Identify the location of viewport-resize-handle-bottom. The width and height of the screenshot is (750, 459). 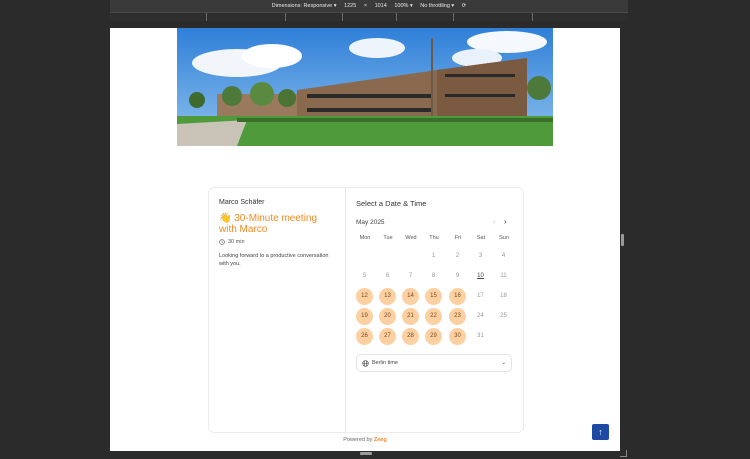
(366, 453).